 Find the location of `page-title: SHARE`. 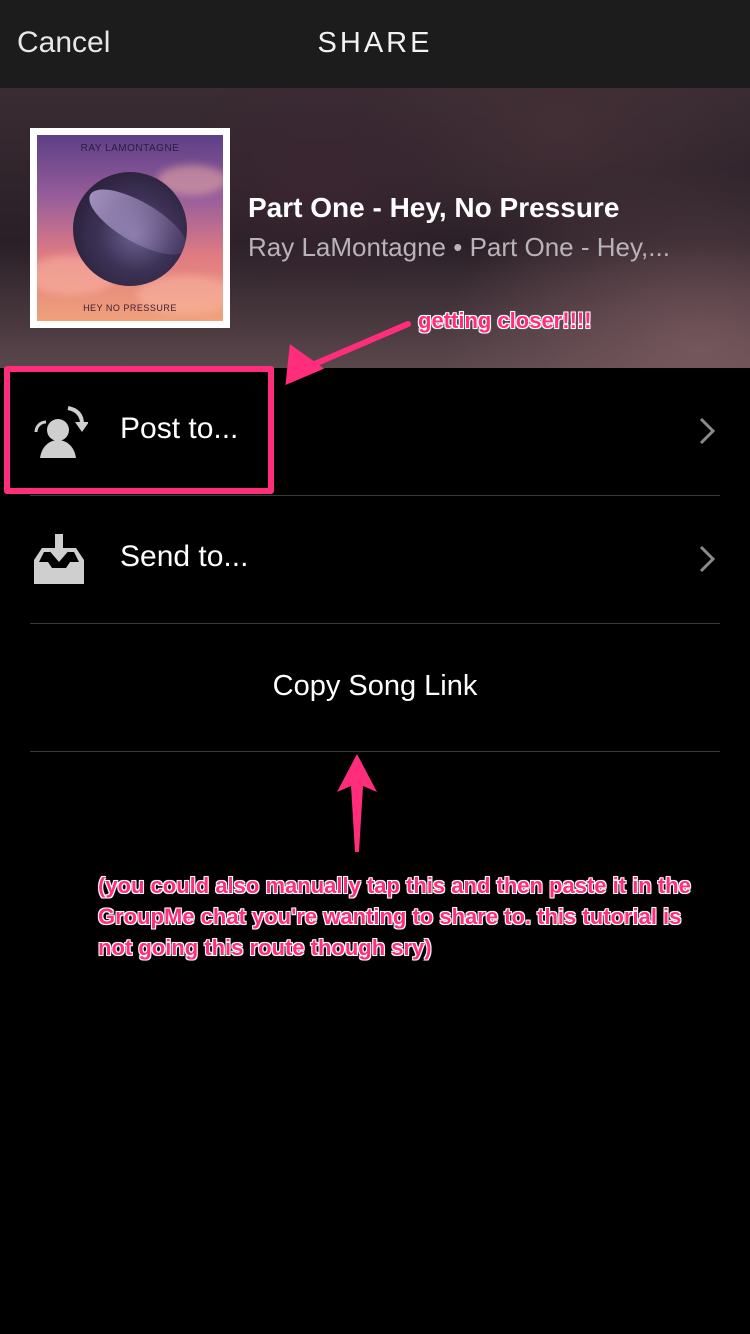

page-title: SHARE is located at coordinates (375, 43).